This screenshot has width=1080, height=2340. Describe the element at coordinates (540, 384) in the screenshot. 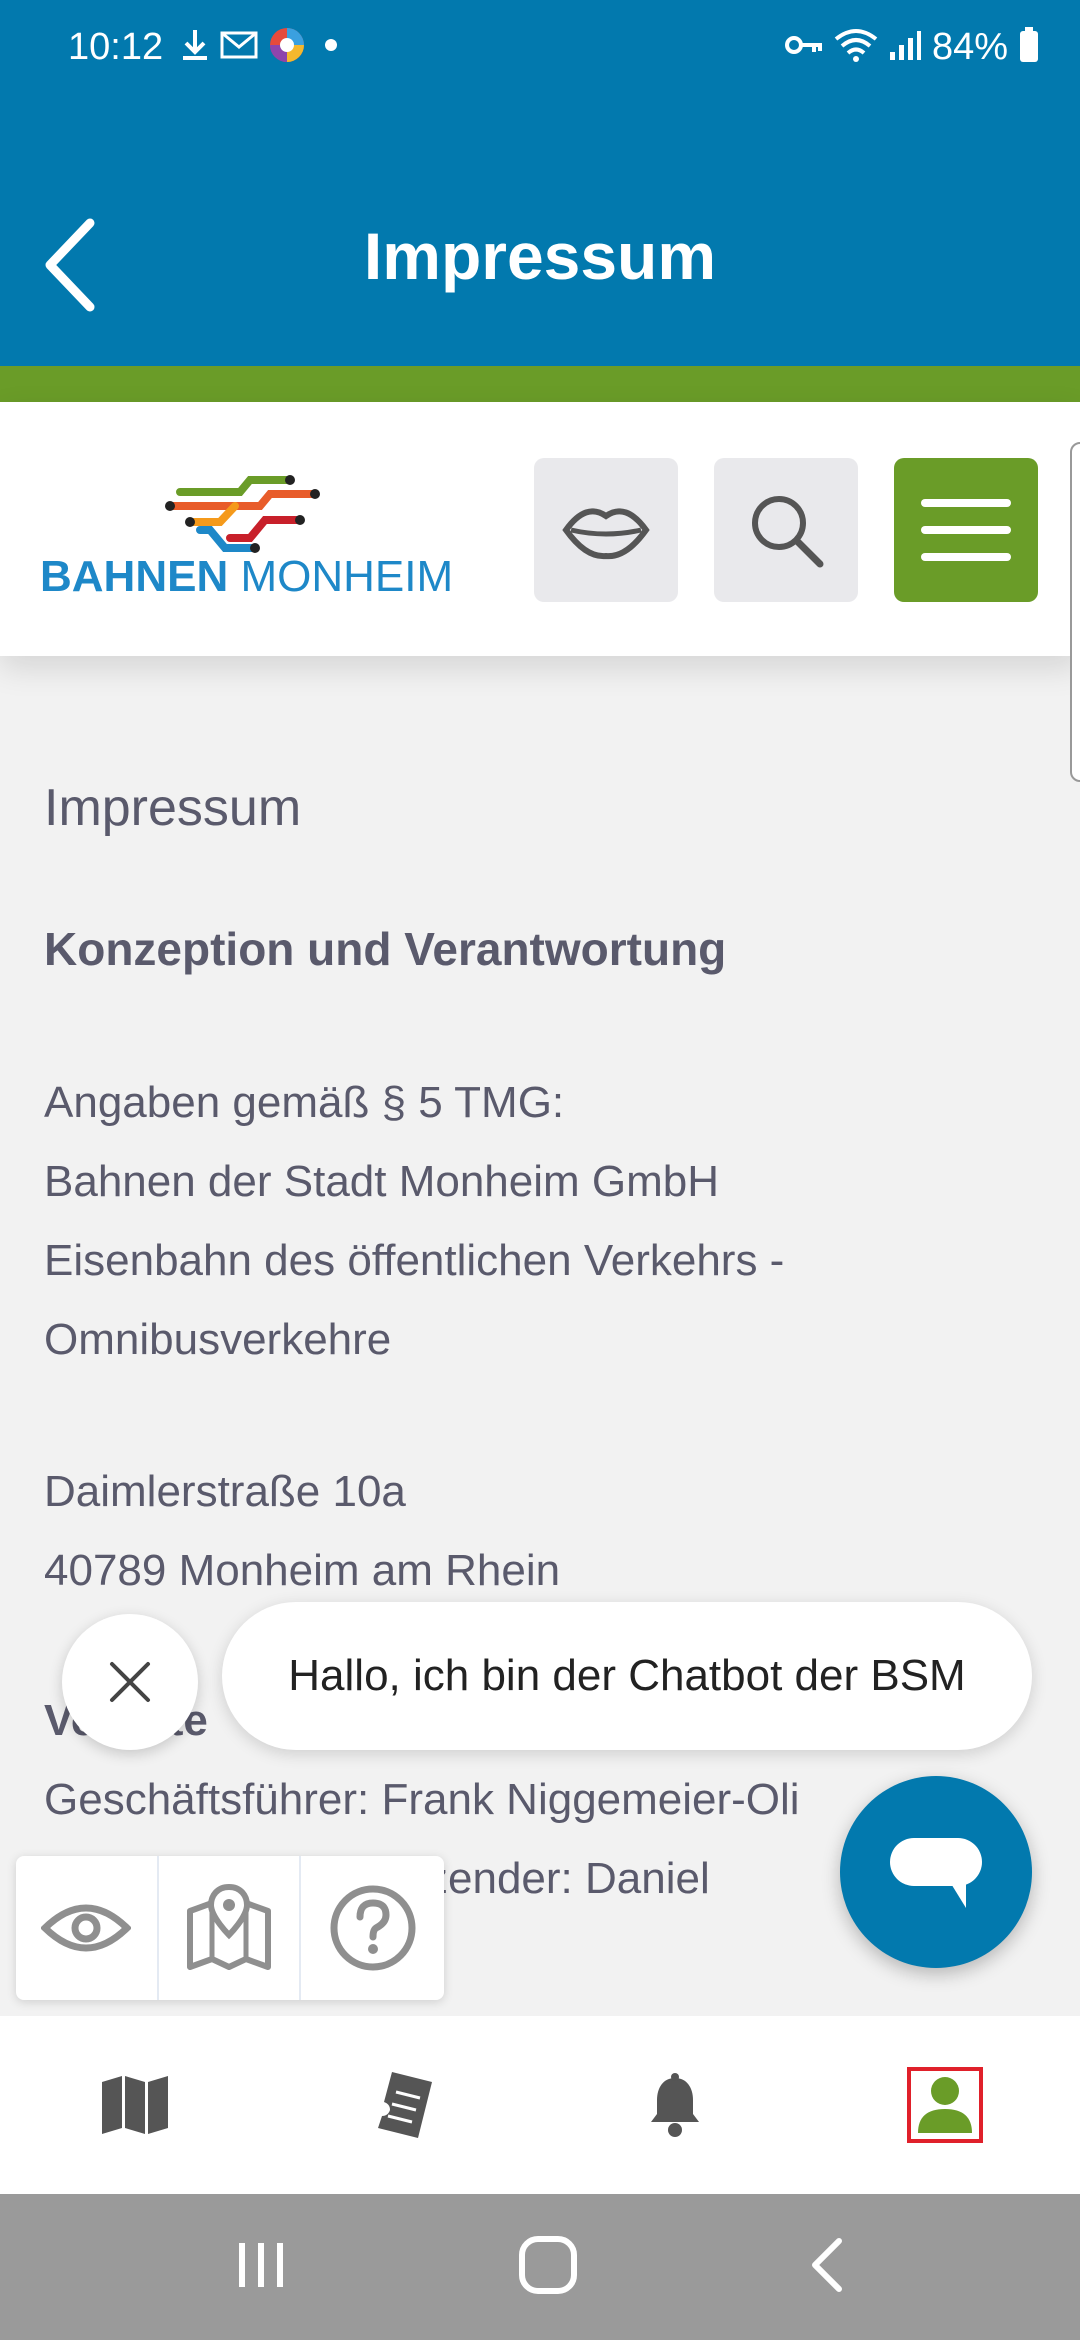

I see `accent-strip` at that location.